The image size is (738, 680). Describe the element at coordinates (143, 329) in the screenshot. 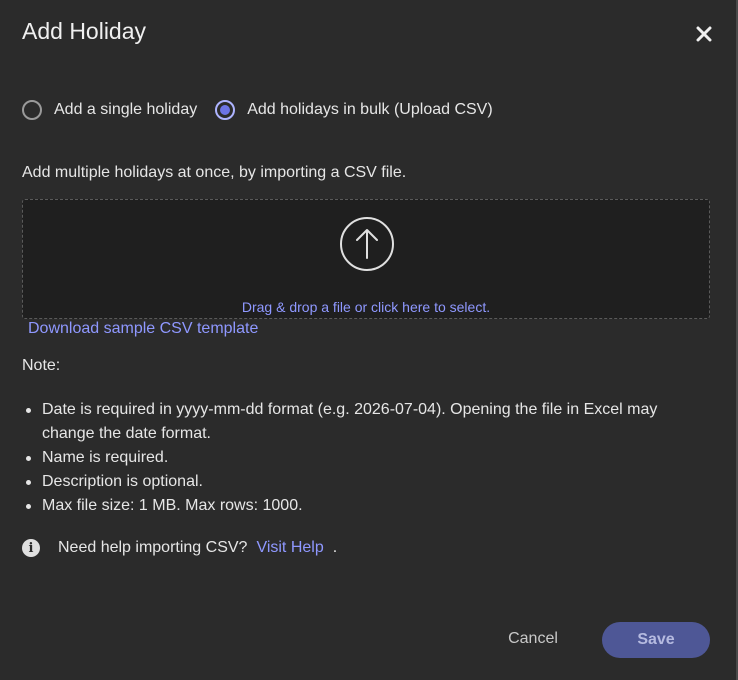

I see `download-template-link: Download sample CSV template` at that location.